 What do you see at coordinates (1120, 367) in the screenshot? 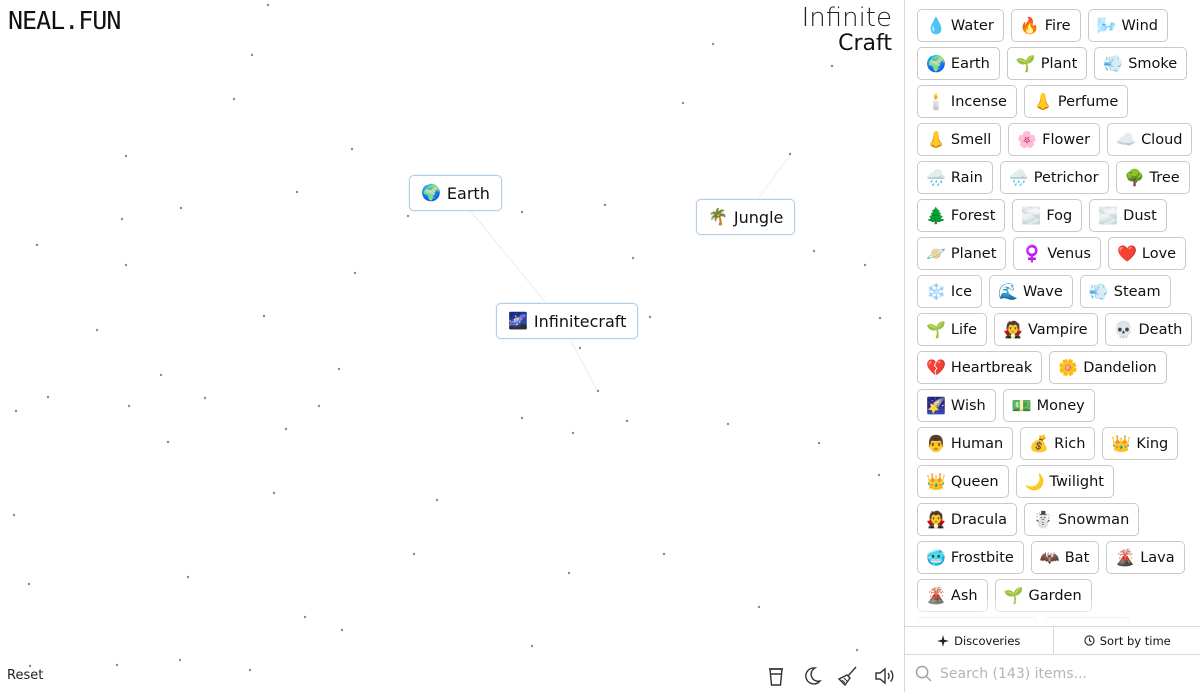
I see `sidebar-item-label: Dandelion` at bounding box center [1120, 367].